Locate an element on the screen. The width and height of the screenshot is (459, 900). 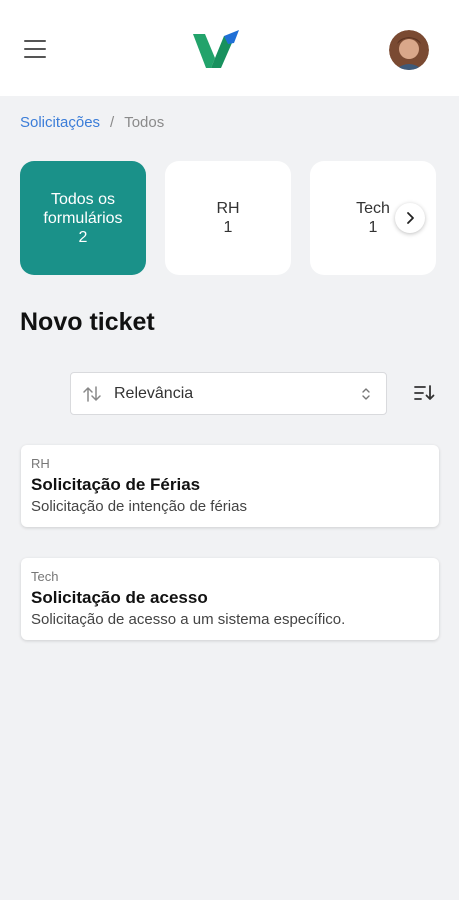
category-card-rh: RH 1 is located at coordinates (228, 218).